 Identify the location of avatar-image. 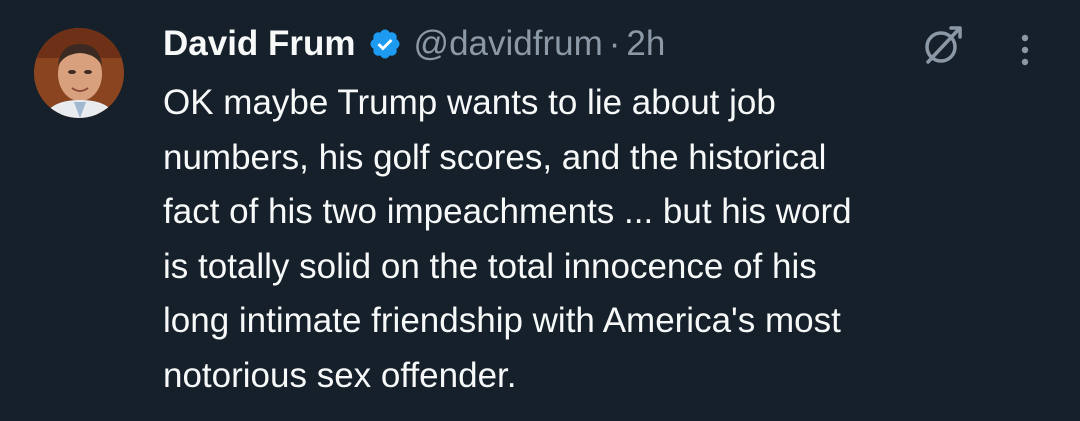
(79, 73).